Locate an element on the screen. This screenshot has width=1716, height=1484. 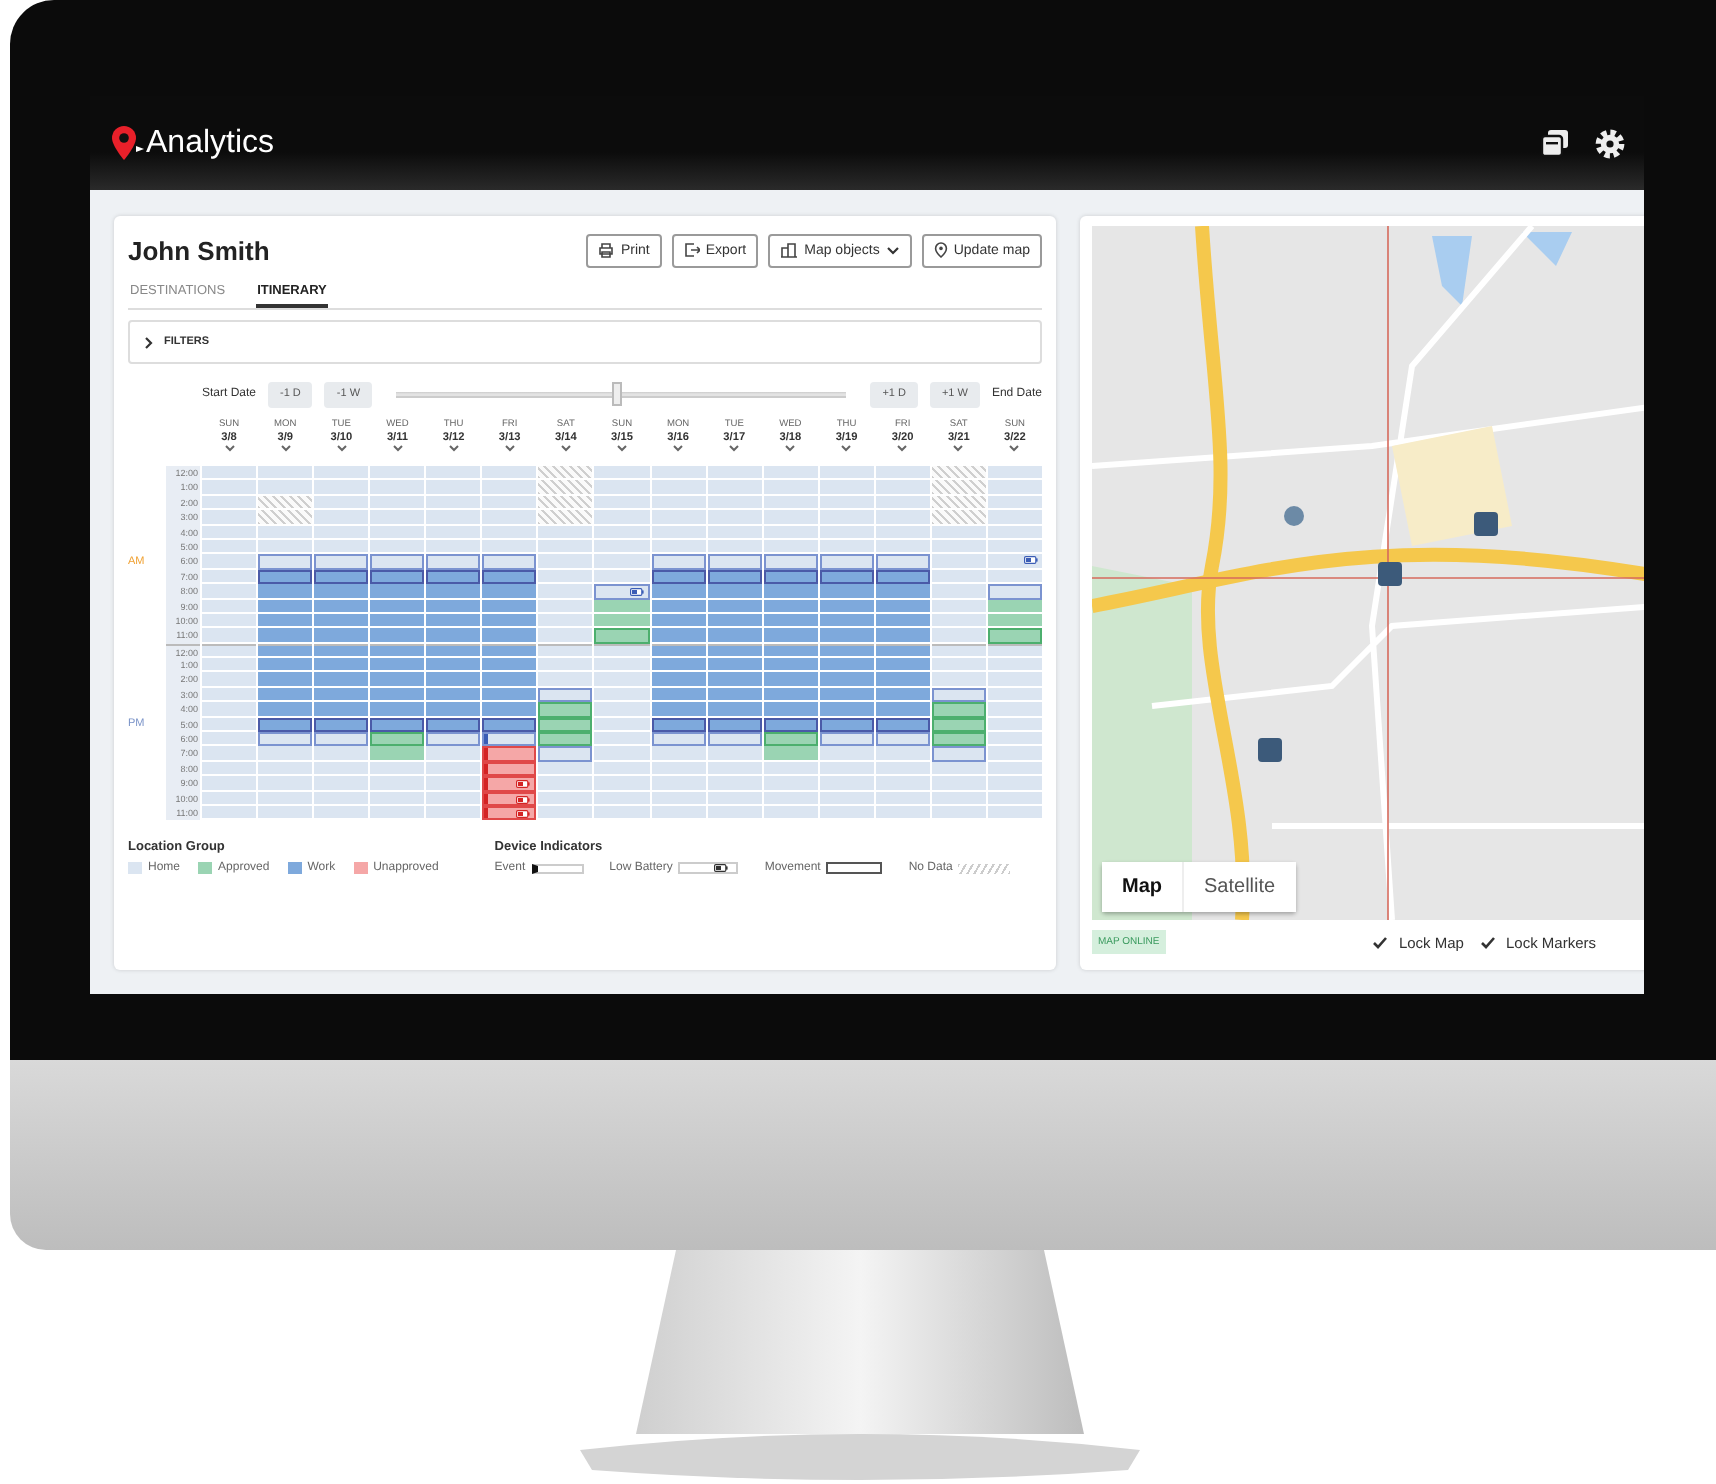
map-type-tab: Satellite is located at coordinates (1240, 887).